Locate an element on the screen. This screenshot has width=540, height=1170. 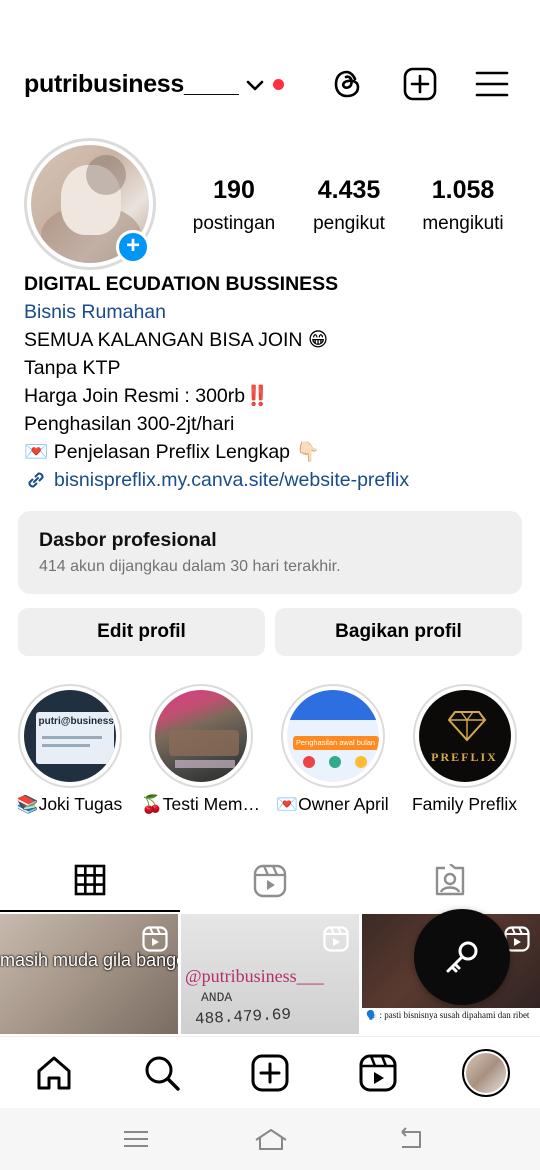
dashboard-title: Dasbor profesional is located at coordinates (128, 540).